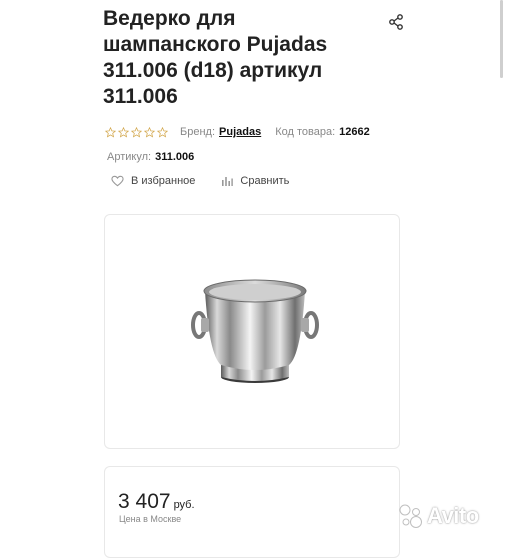 The image size is (508, 558). I want to click on article-value: 311.006, so click(175, 157).